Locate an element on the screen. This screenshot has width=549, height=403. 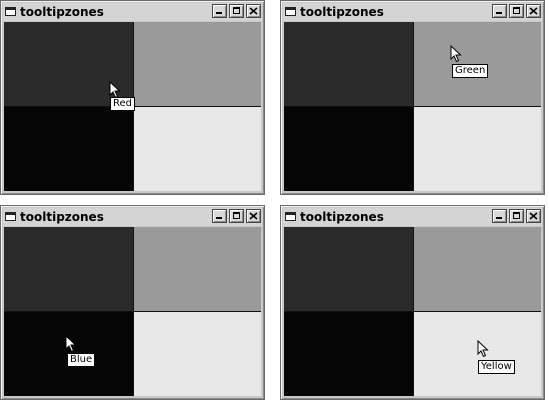
tooltip: Blue is located at coordinates (81, 360).